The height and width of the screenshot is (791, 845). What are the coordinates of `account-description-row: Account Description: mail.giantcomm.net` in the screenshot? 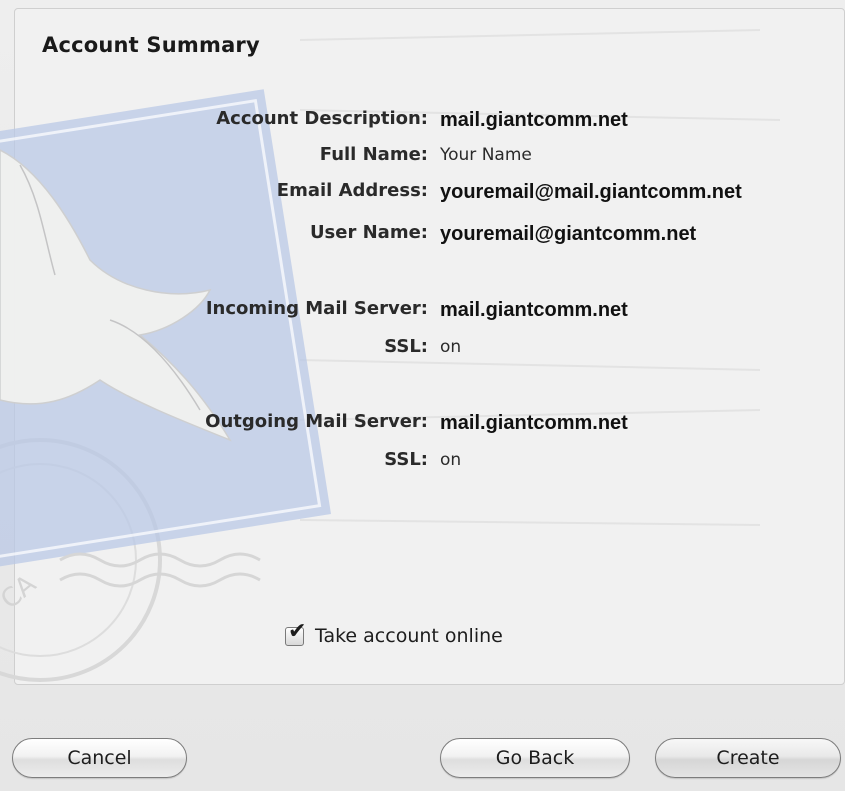 It's located at (422, 121).